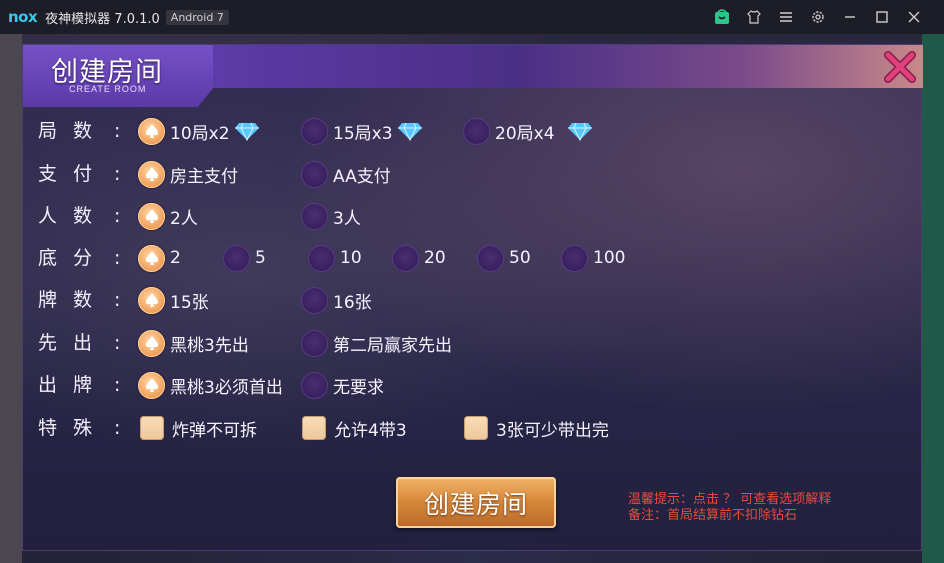 This screenshot has height=563, width=944. What do you see at coordinates (370, 430) in the screenshot?
I see `checkbox-label: 允许4带3` at bounding box center [370, 430].